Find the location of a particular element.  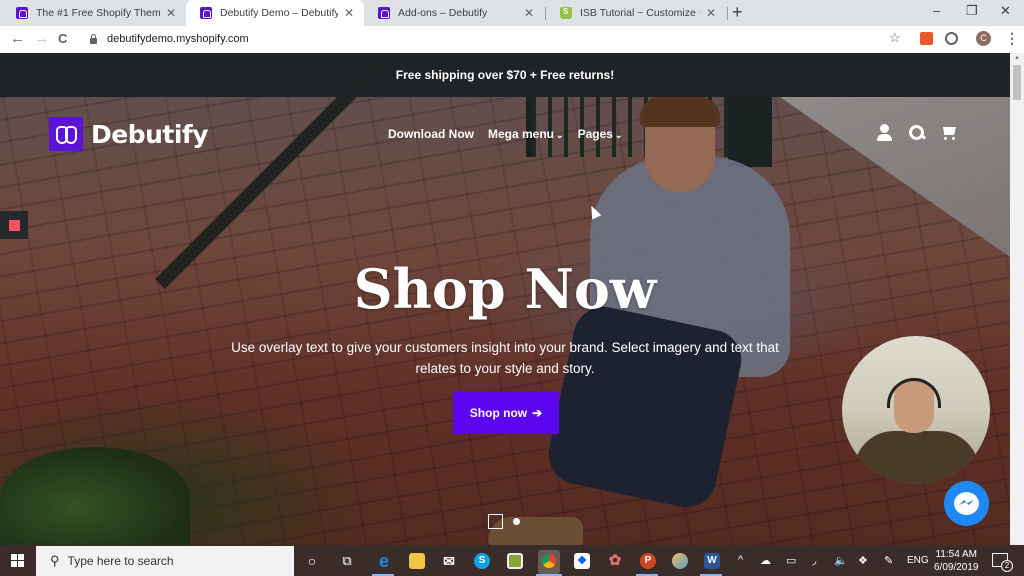

chrome-taskbar-button is located at coordinates (549, 562).